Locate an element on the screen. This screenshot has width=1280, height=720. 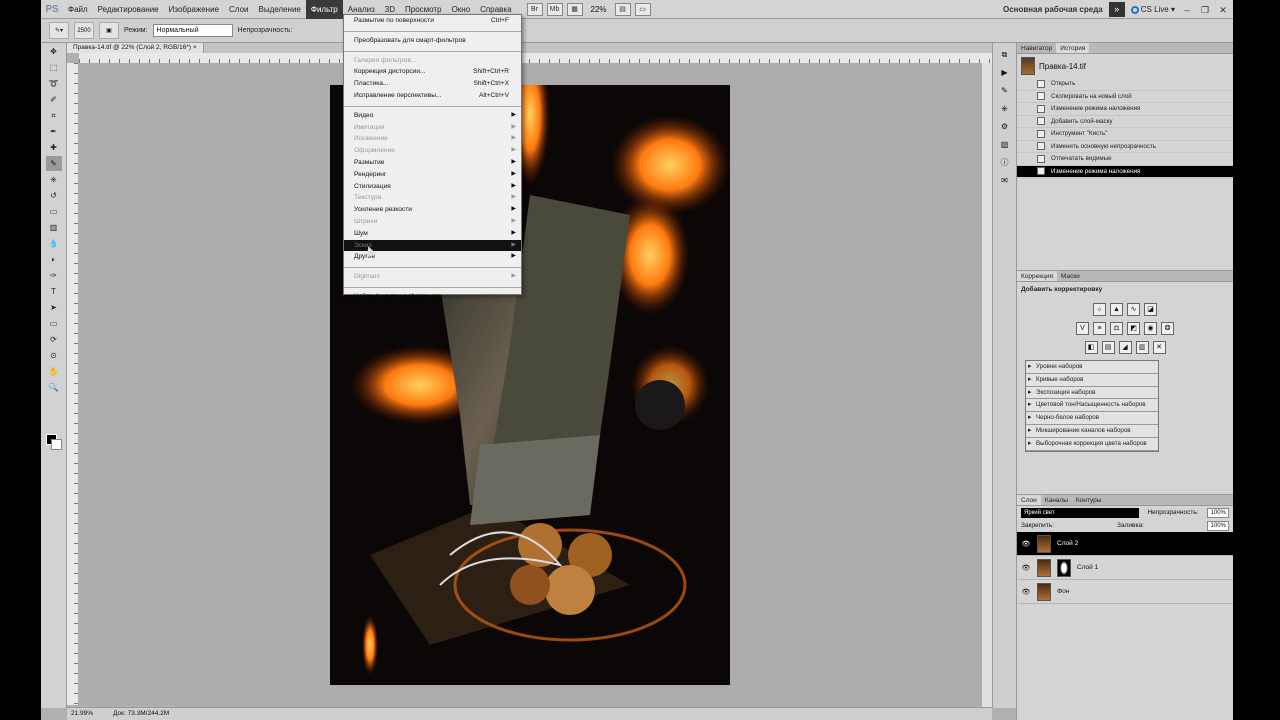
history-panel-icon: ⧉ is located at coordinates (1005, 54).